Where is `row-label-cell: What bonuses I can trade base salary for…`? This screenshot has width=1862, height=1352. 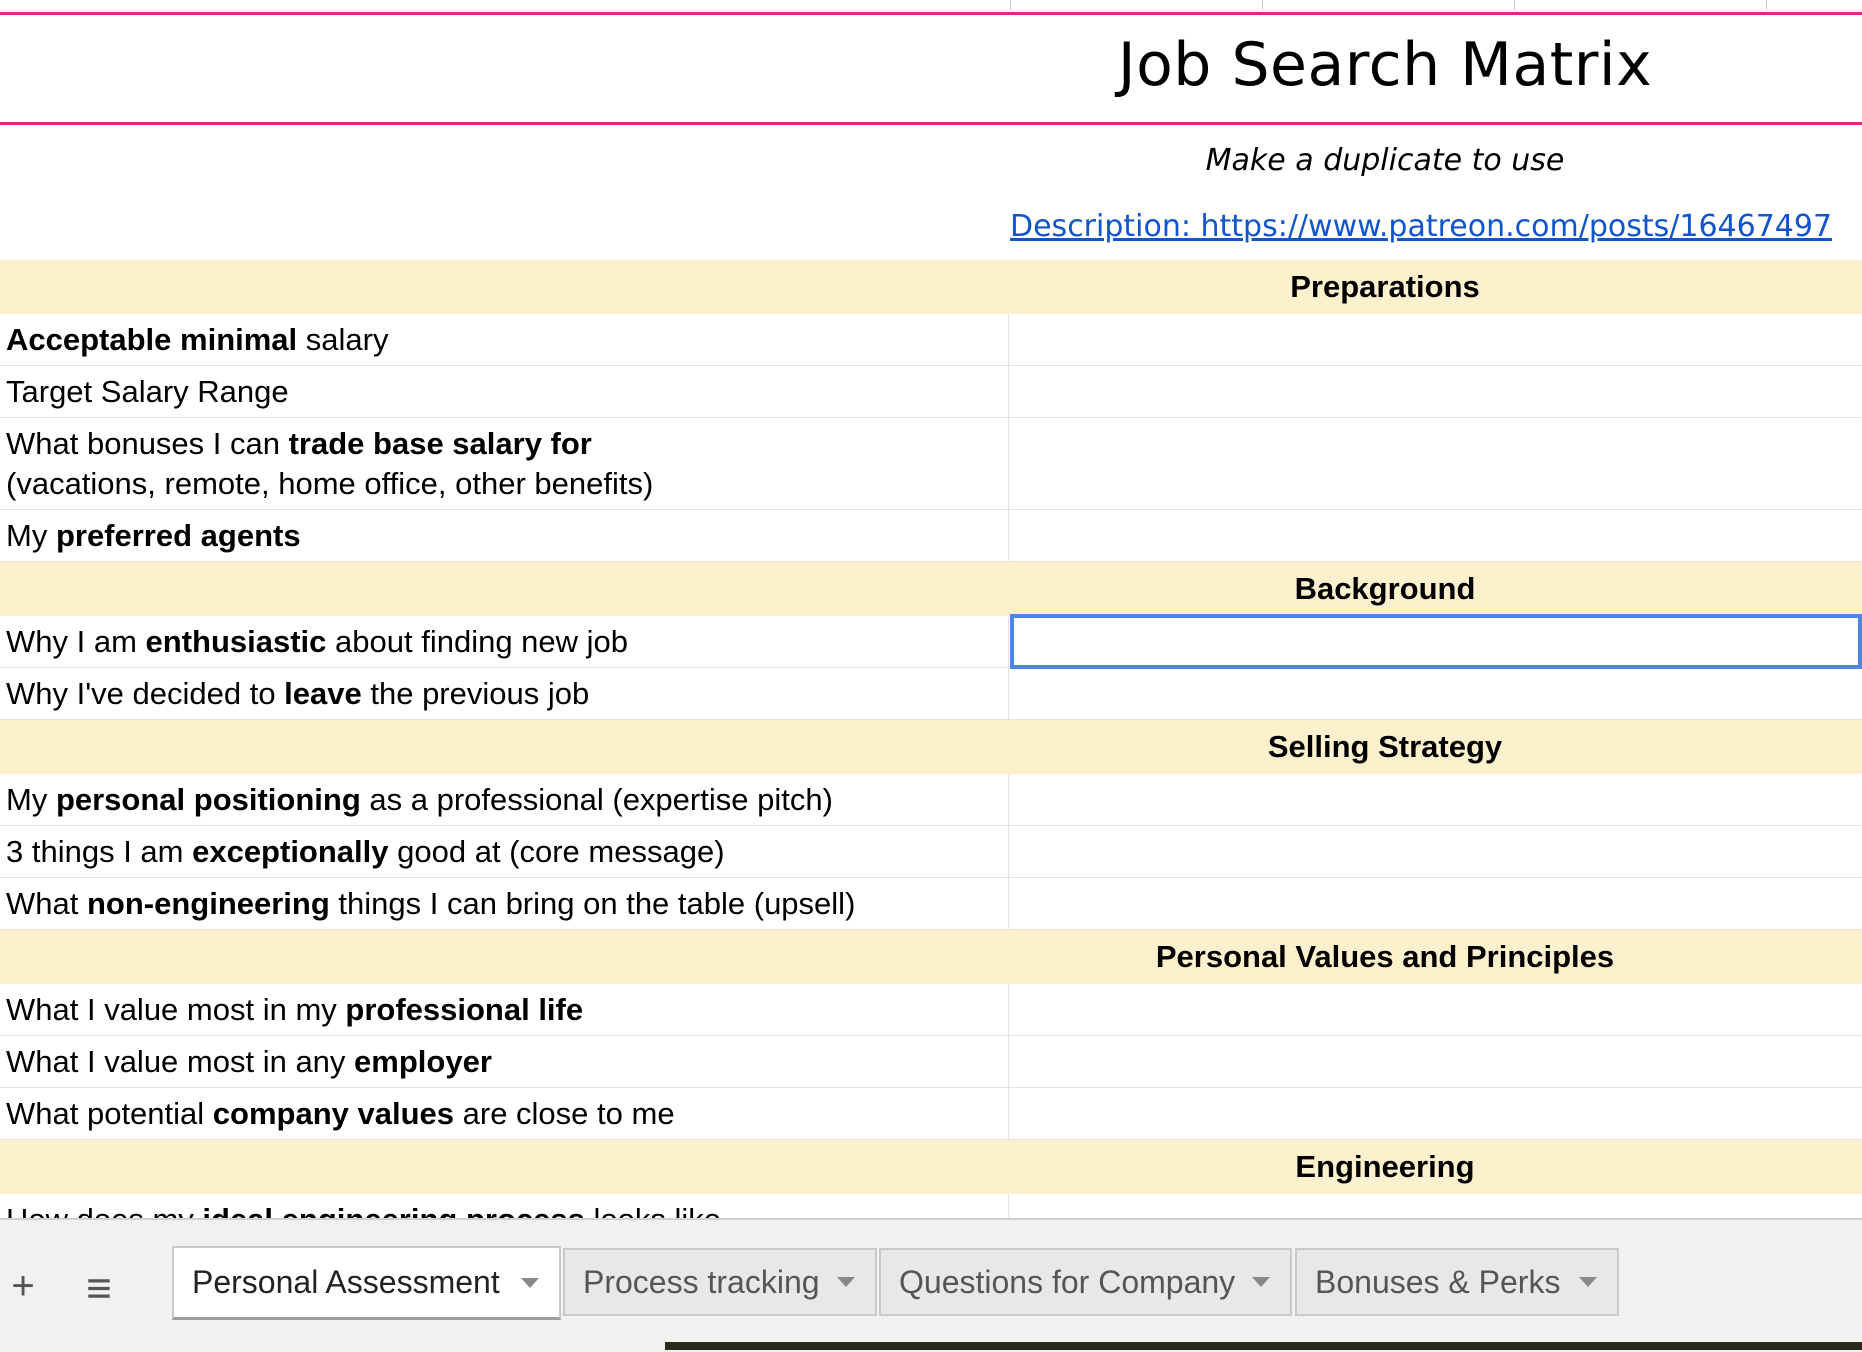 row-label-cell: What bonuses I can trade base salary for… is located at coordinates (504, 463).